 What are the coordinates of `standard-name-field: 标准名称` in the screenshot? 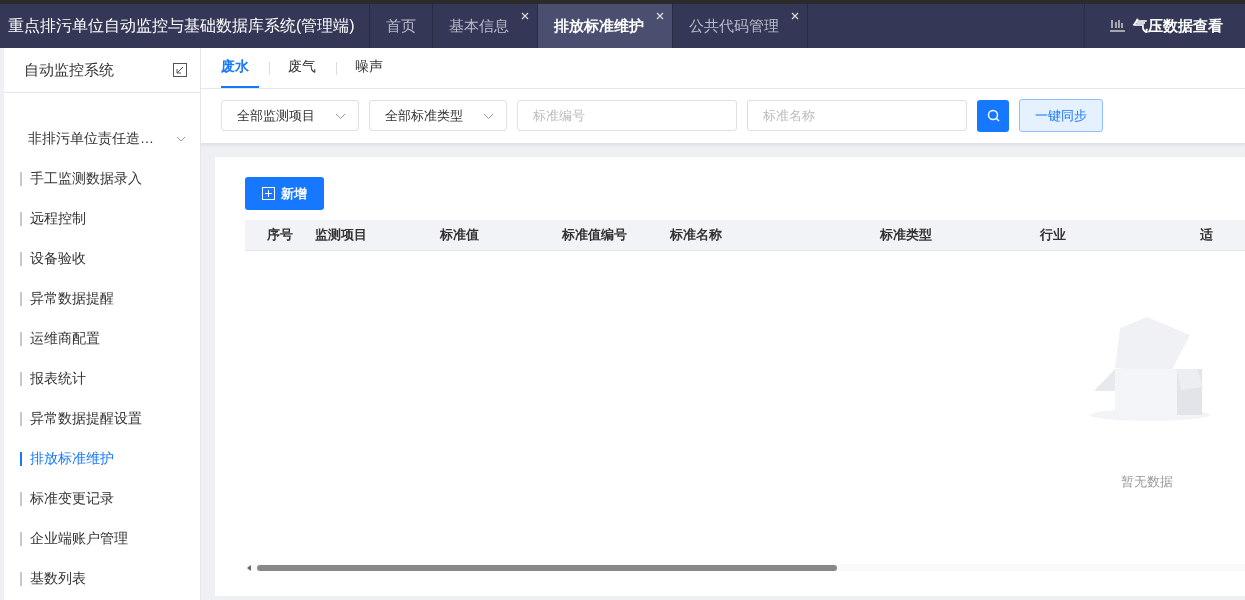 It's located at (857, 115).